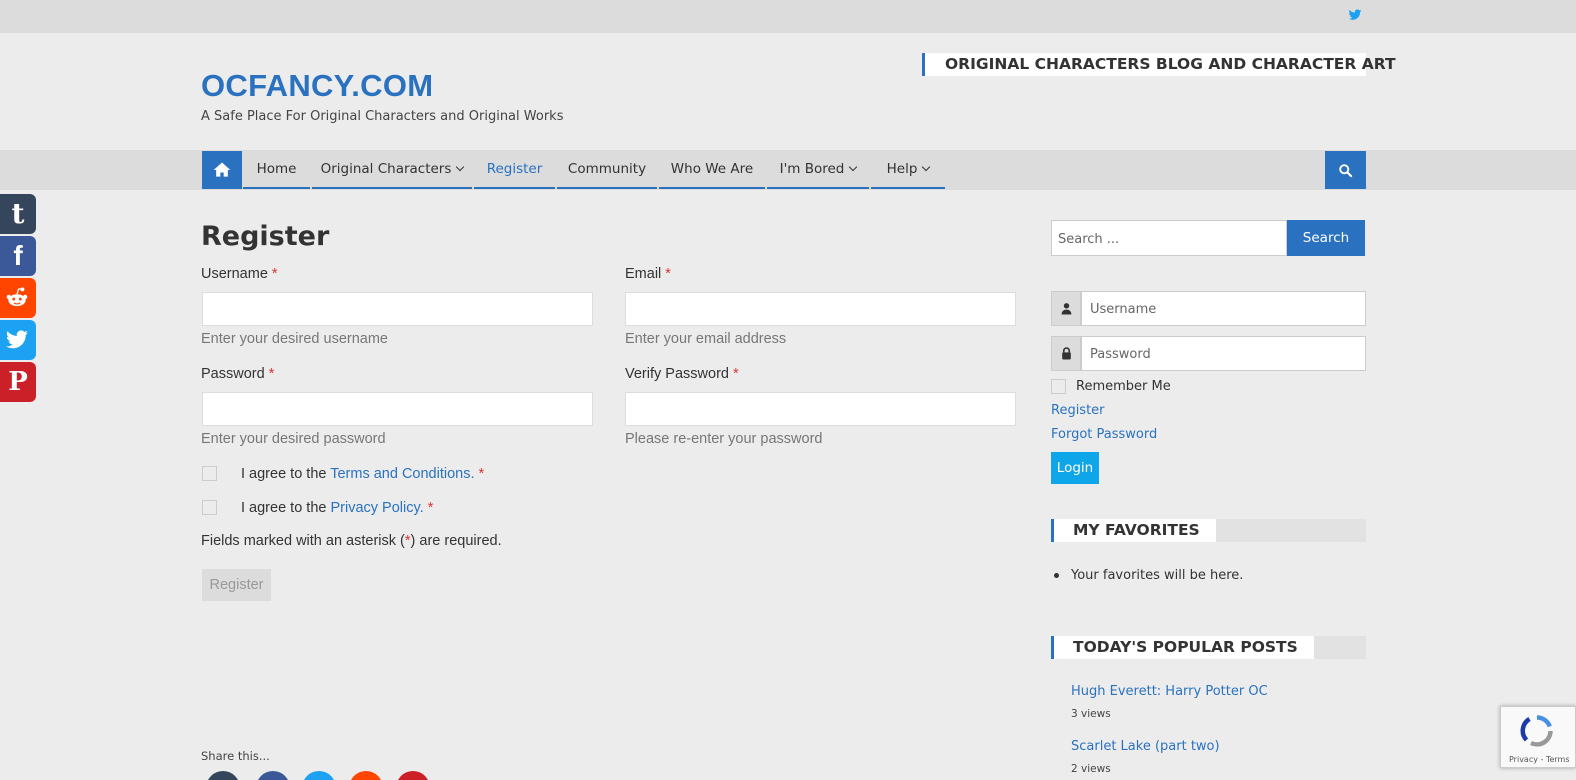 The image size is (1576, 780). Describe the element at coordinates (319, 775) in the screenshot. I see `share-twitter-circle` at that location.